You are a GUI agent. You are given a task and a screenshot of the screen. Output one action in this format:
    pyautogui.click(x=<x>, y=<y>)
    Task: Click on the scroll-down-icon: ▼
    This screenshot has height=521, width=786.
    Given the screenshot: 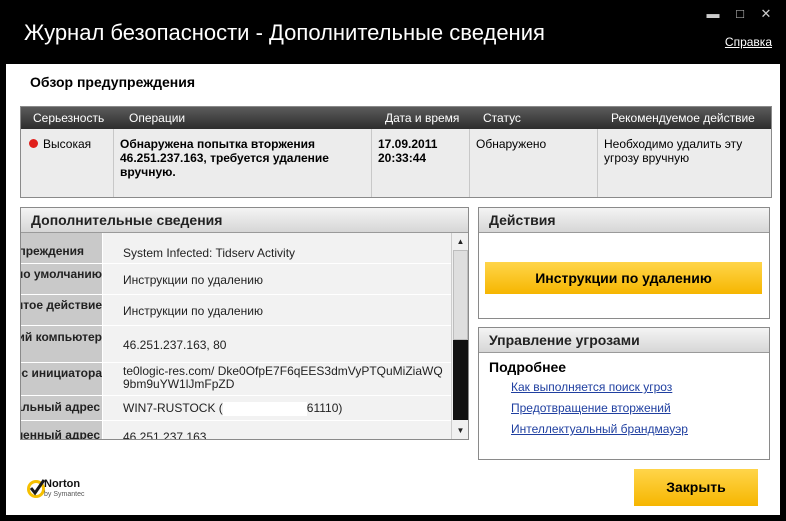 What is the action you would take?
    pyautogui.click(x=460, y=430)
    